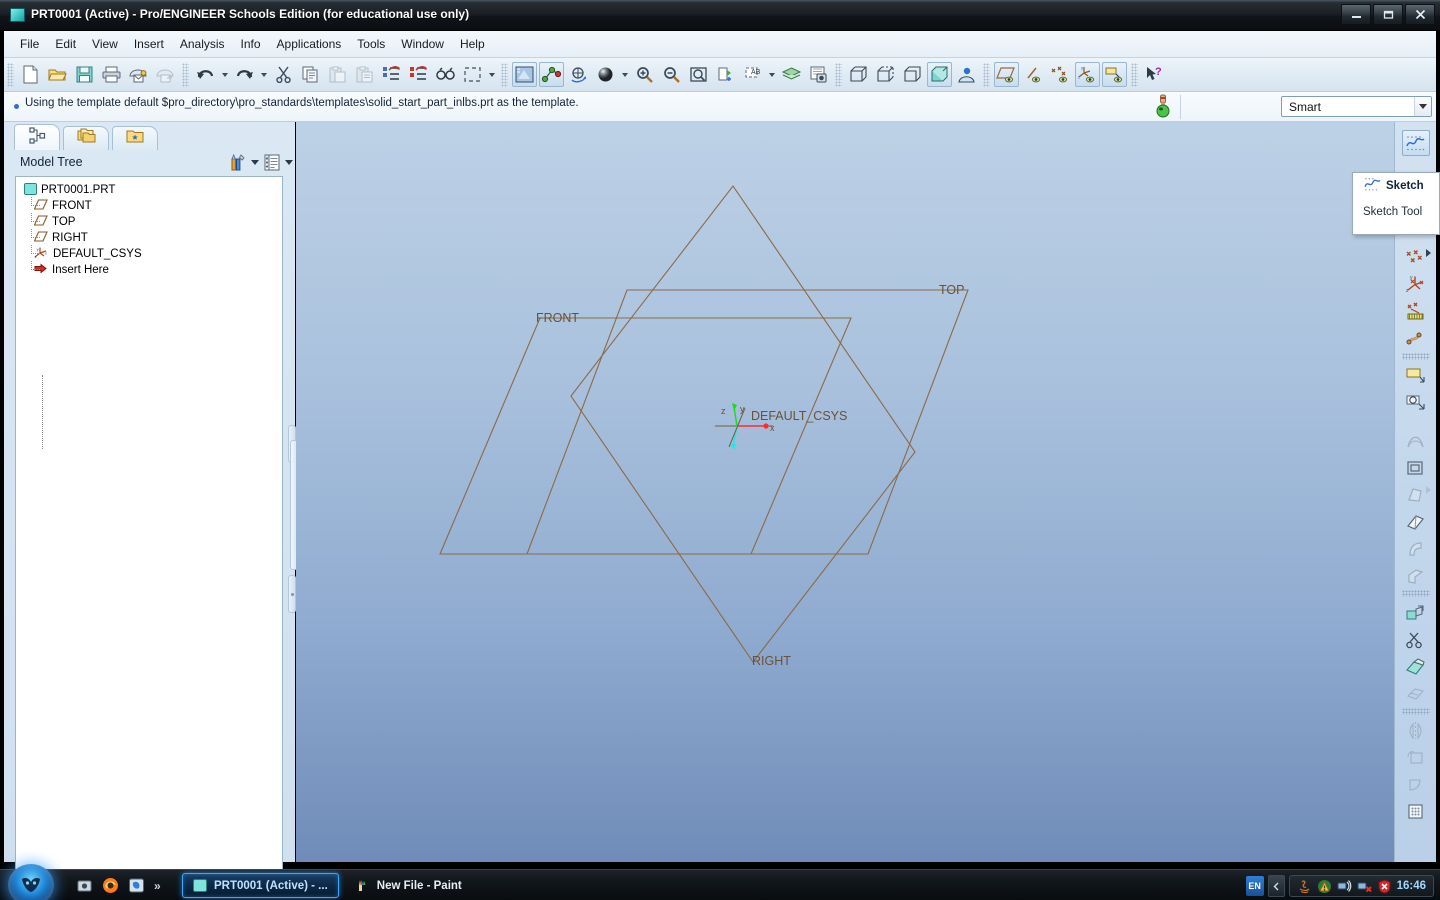 Image resolution: width=1440 pixels, height=900 pixels. What do you see at coordinates (1416, 375) in the screenshot?
I see `extrude-icon` at bounding box center [1416, 375].